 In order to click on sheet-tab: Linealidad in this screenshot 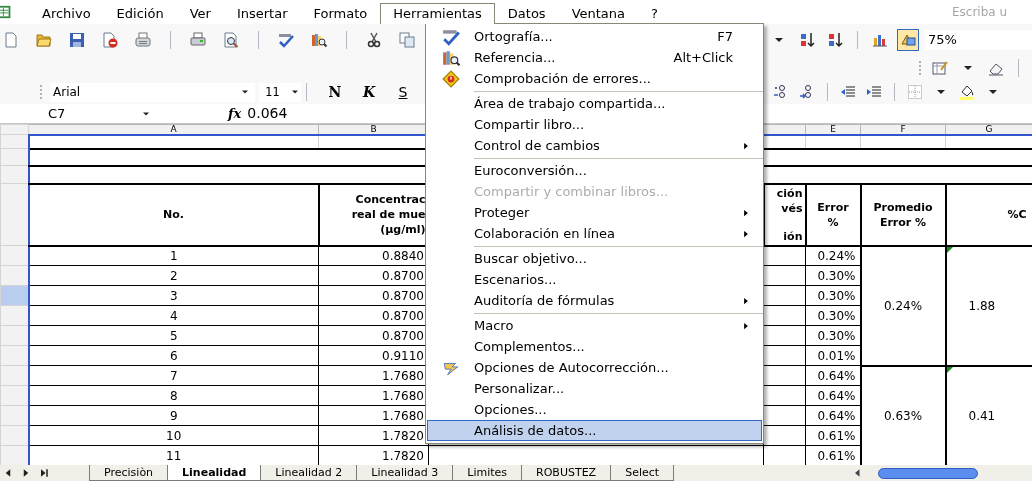, I will do `click(214, 473)`.